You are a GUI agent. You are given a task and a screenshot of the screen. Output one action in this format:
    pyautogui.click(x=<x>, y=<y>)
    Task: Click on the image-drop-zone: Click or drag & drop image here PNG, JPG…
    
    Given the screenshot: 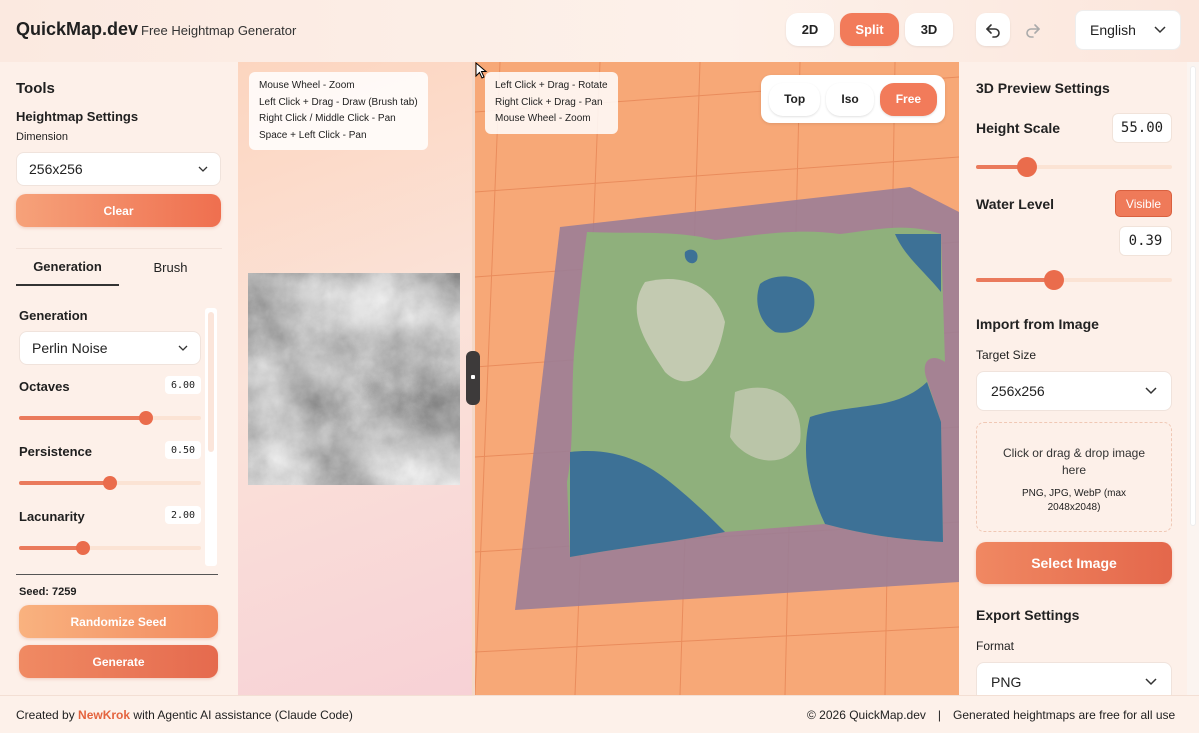 What is the action you would take?
    pyautogui.click(x=1074, y=477)
    